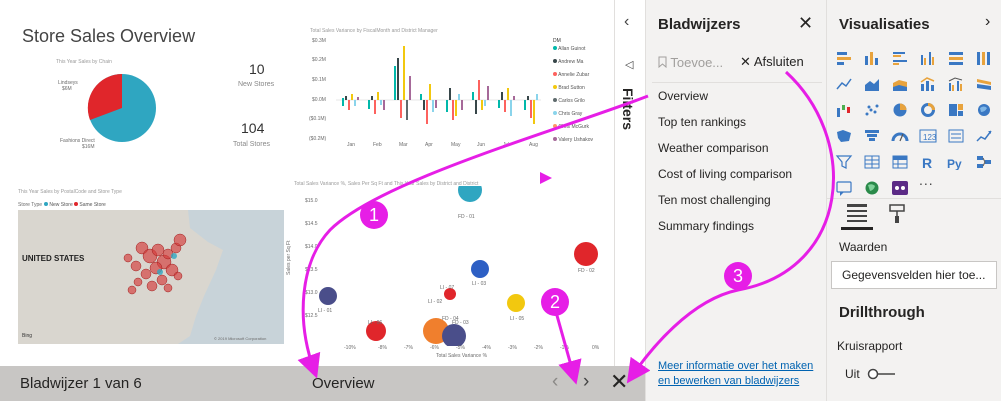 The height and width of the screenshot is (401, 1001). I want to click on scatter-point-label: LI - 02, so click(435, 302).